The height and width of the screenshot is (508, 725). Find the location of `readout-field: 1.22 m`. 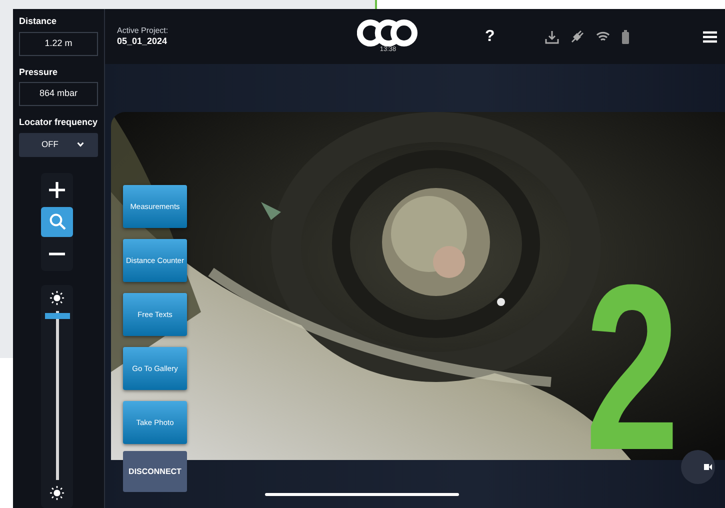

readout-field: 1.22 m is located at coordinates (58, 44).